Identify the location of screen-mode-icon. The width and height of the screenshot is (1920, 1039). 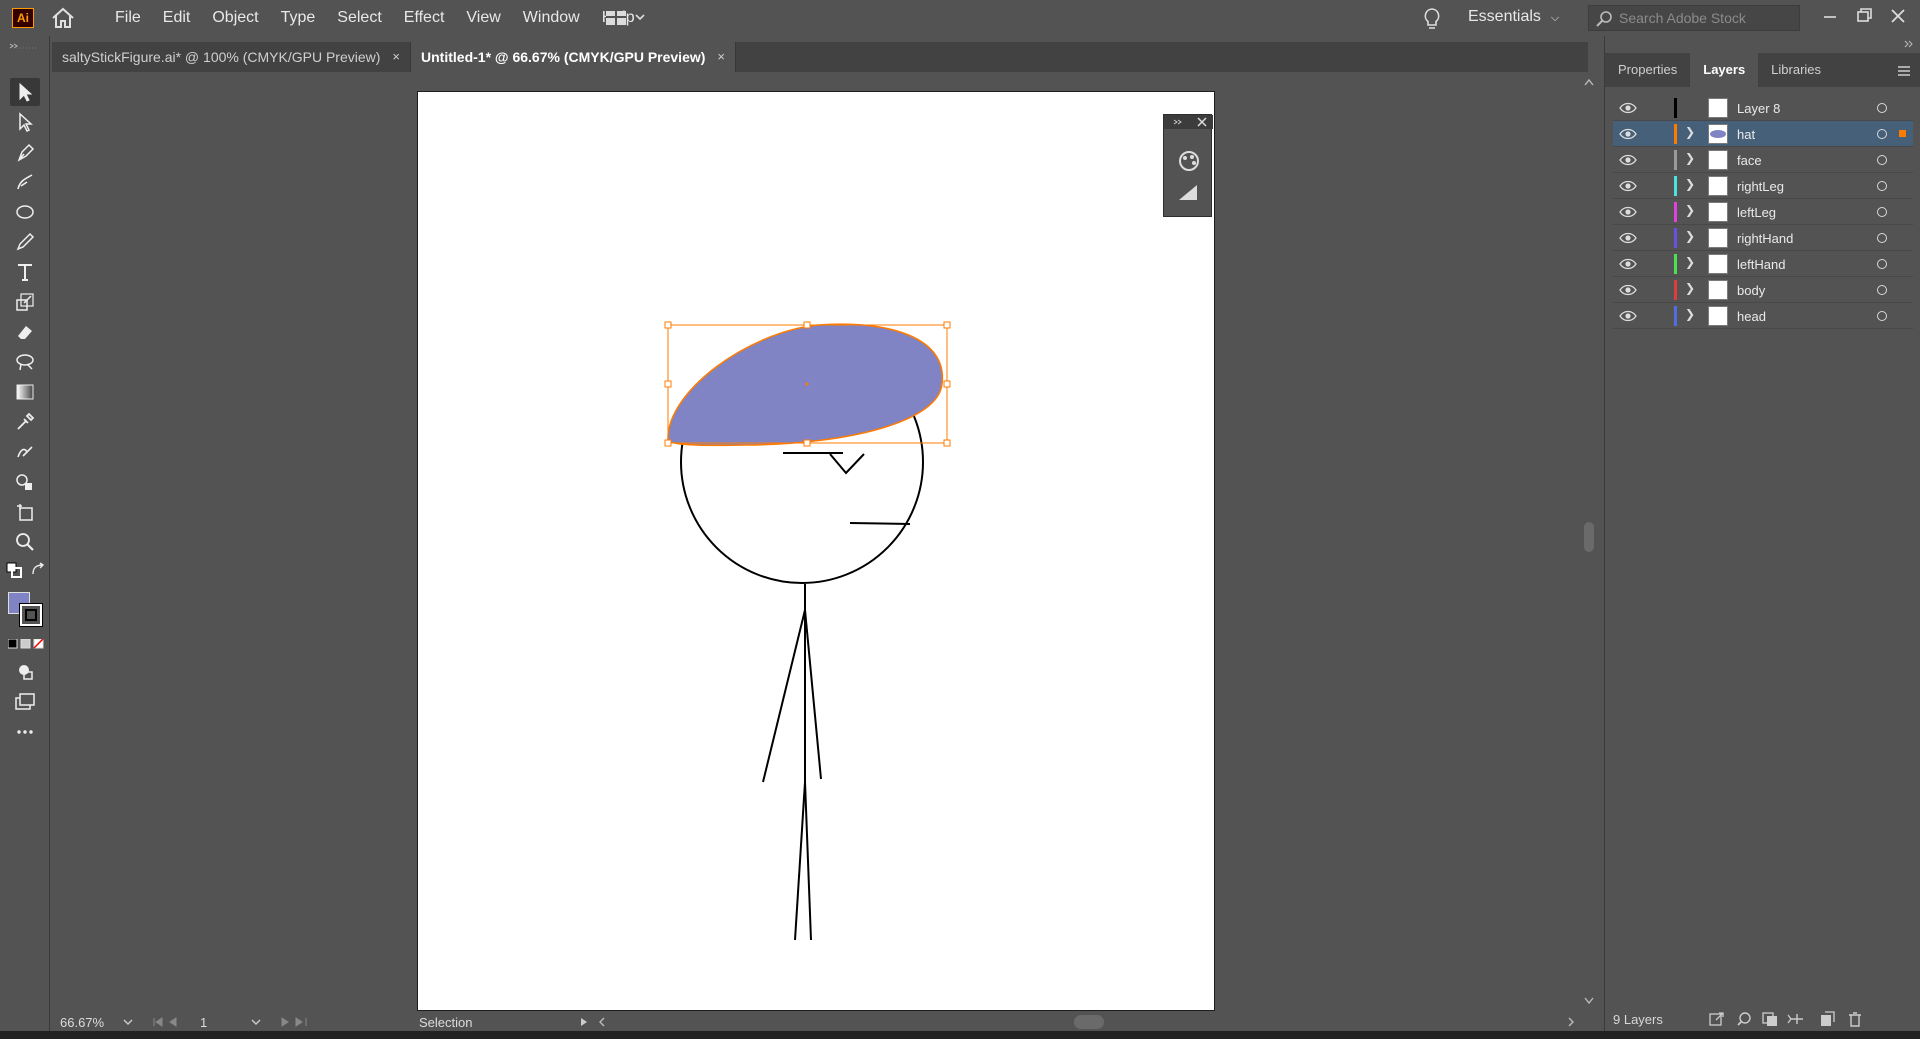
(25, 702).